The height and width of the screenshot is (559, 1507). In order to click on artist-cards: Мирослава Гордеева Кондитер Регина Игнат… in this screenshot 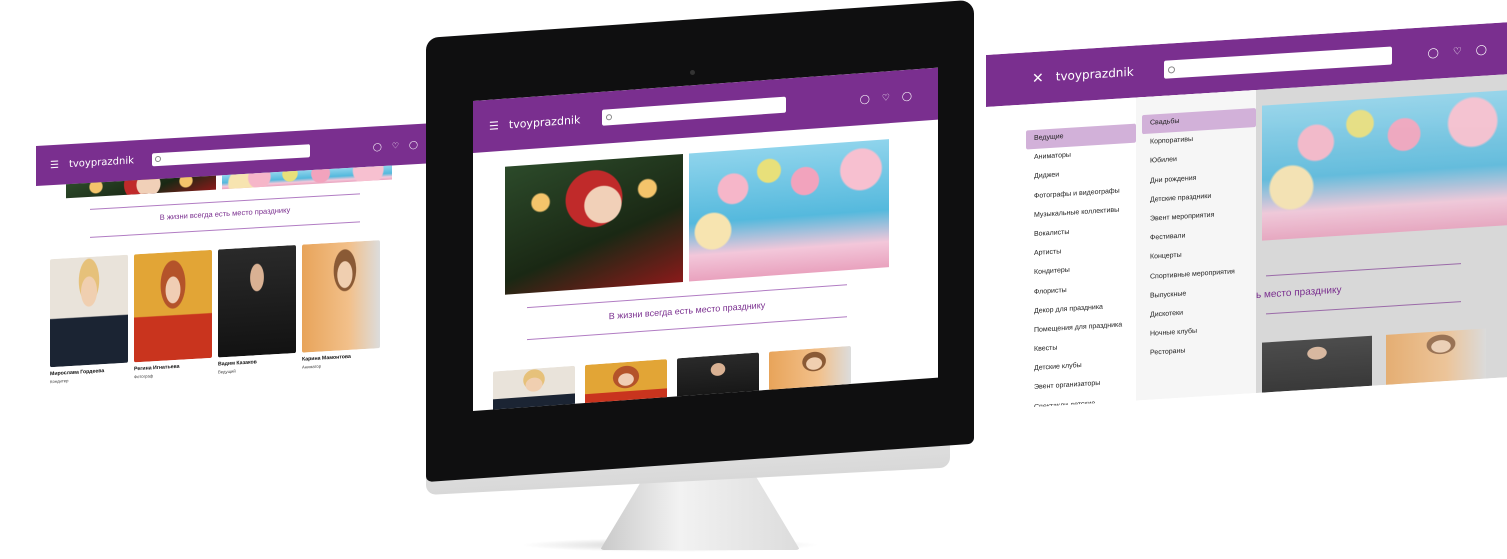, I will do `click(215, 312)`.